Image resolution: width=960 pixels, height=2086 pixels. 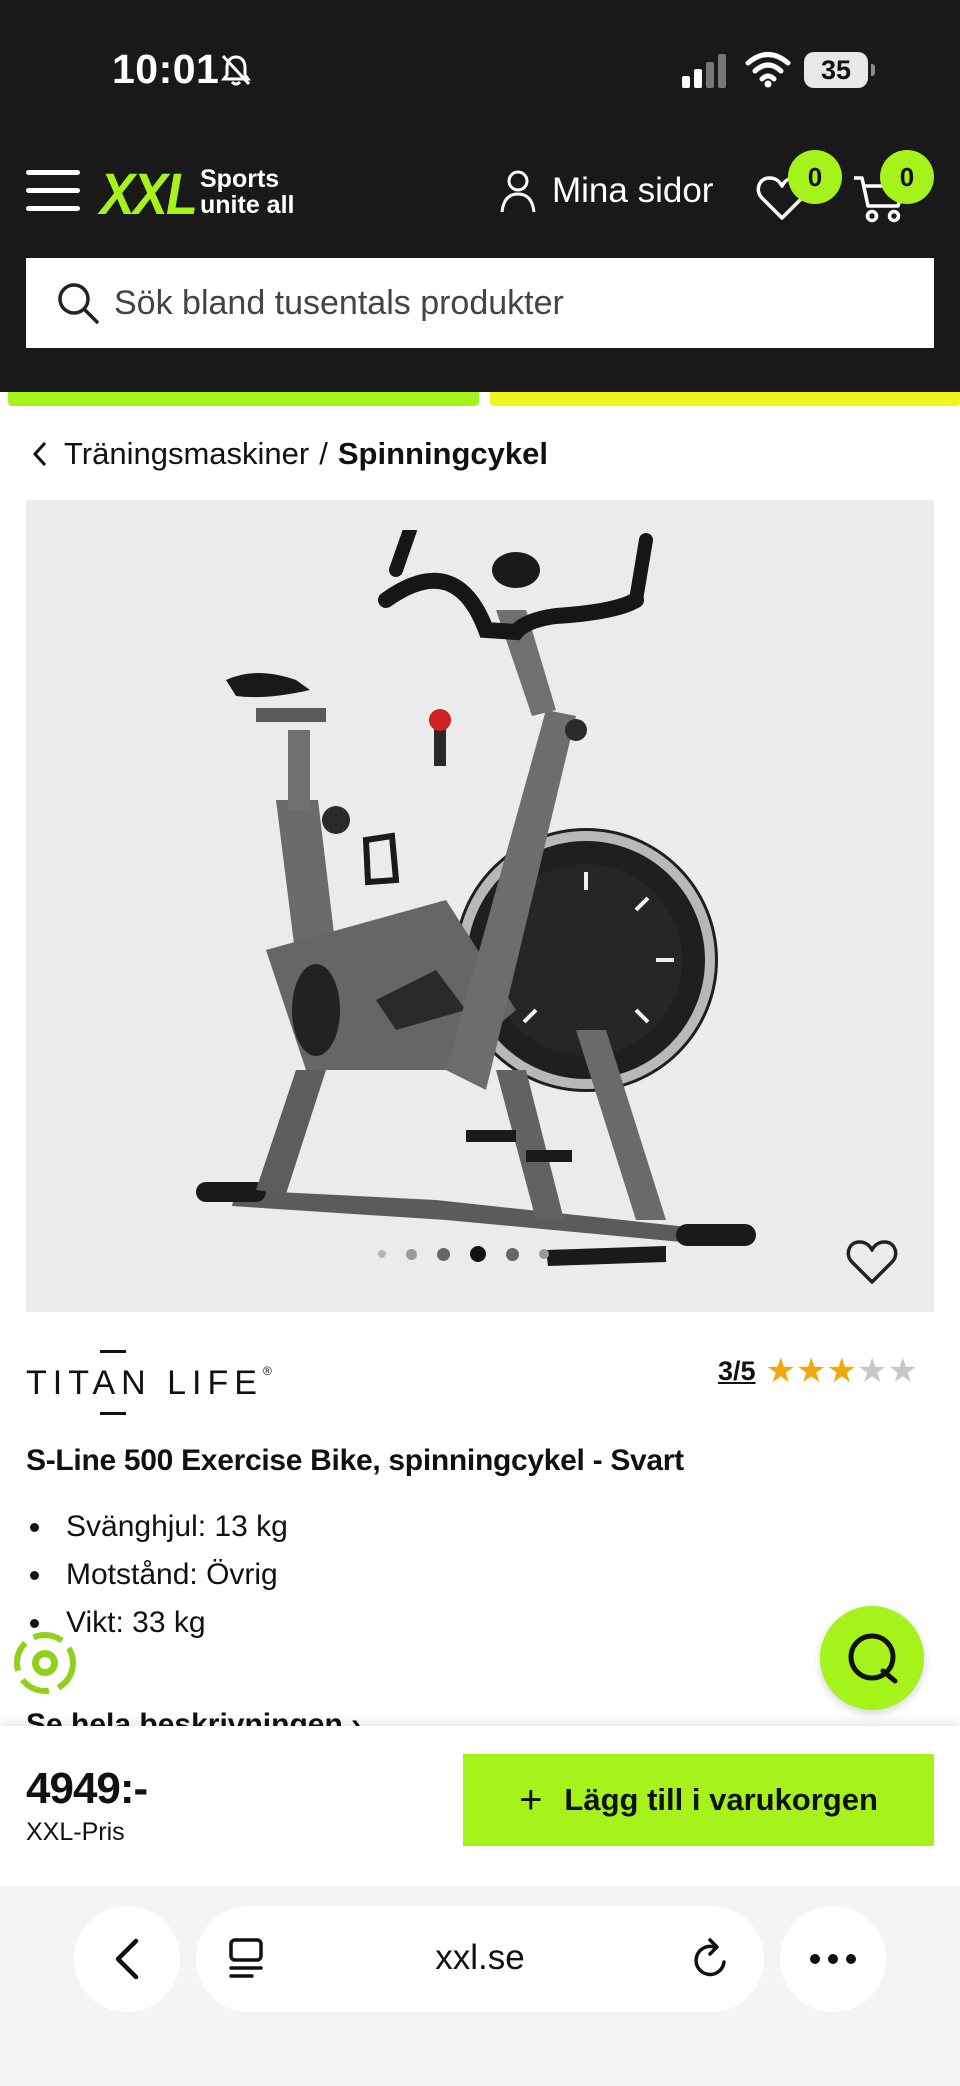 What do you see at coordinates (721, 1799) in the screenshot?
I see `add-to-cart-label: Lägg till i varukorgen` at bounding box center [721, 1799].